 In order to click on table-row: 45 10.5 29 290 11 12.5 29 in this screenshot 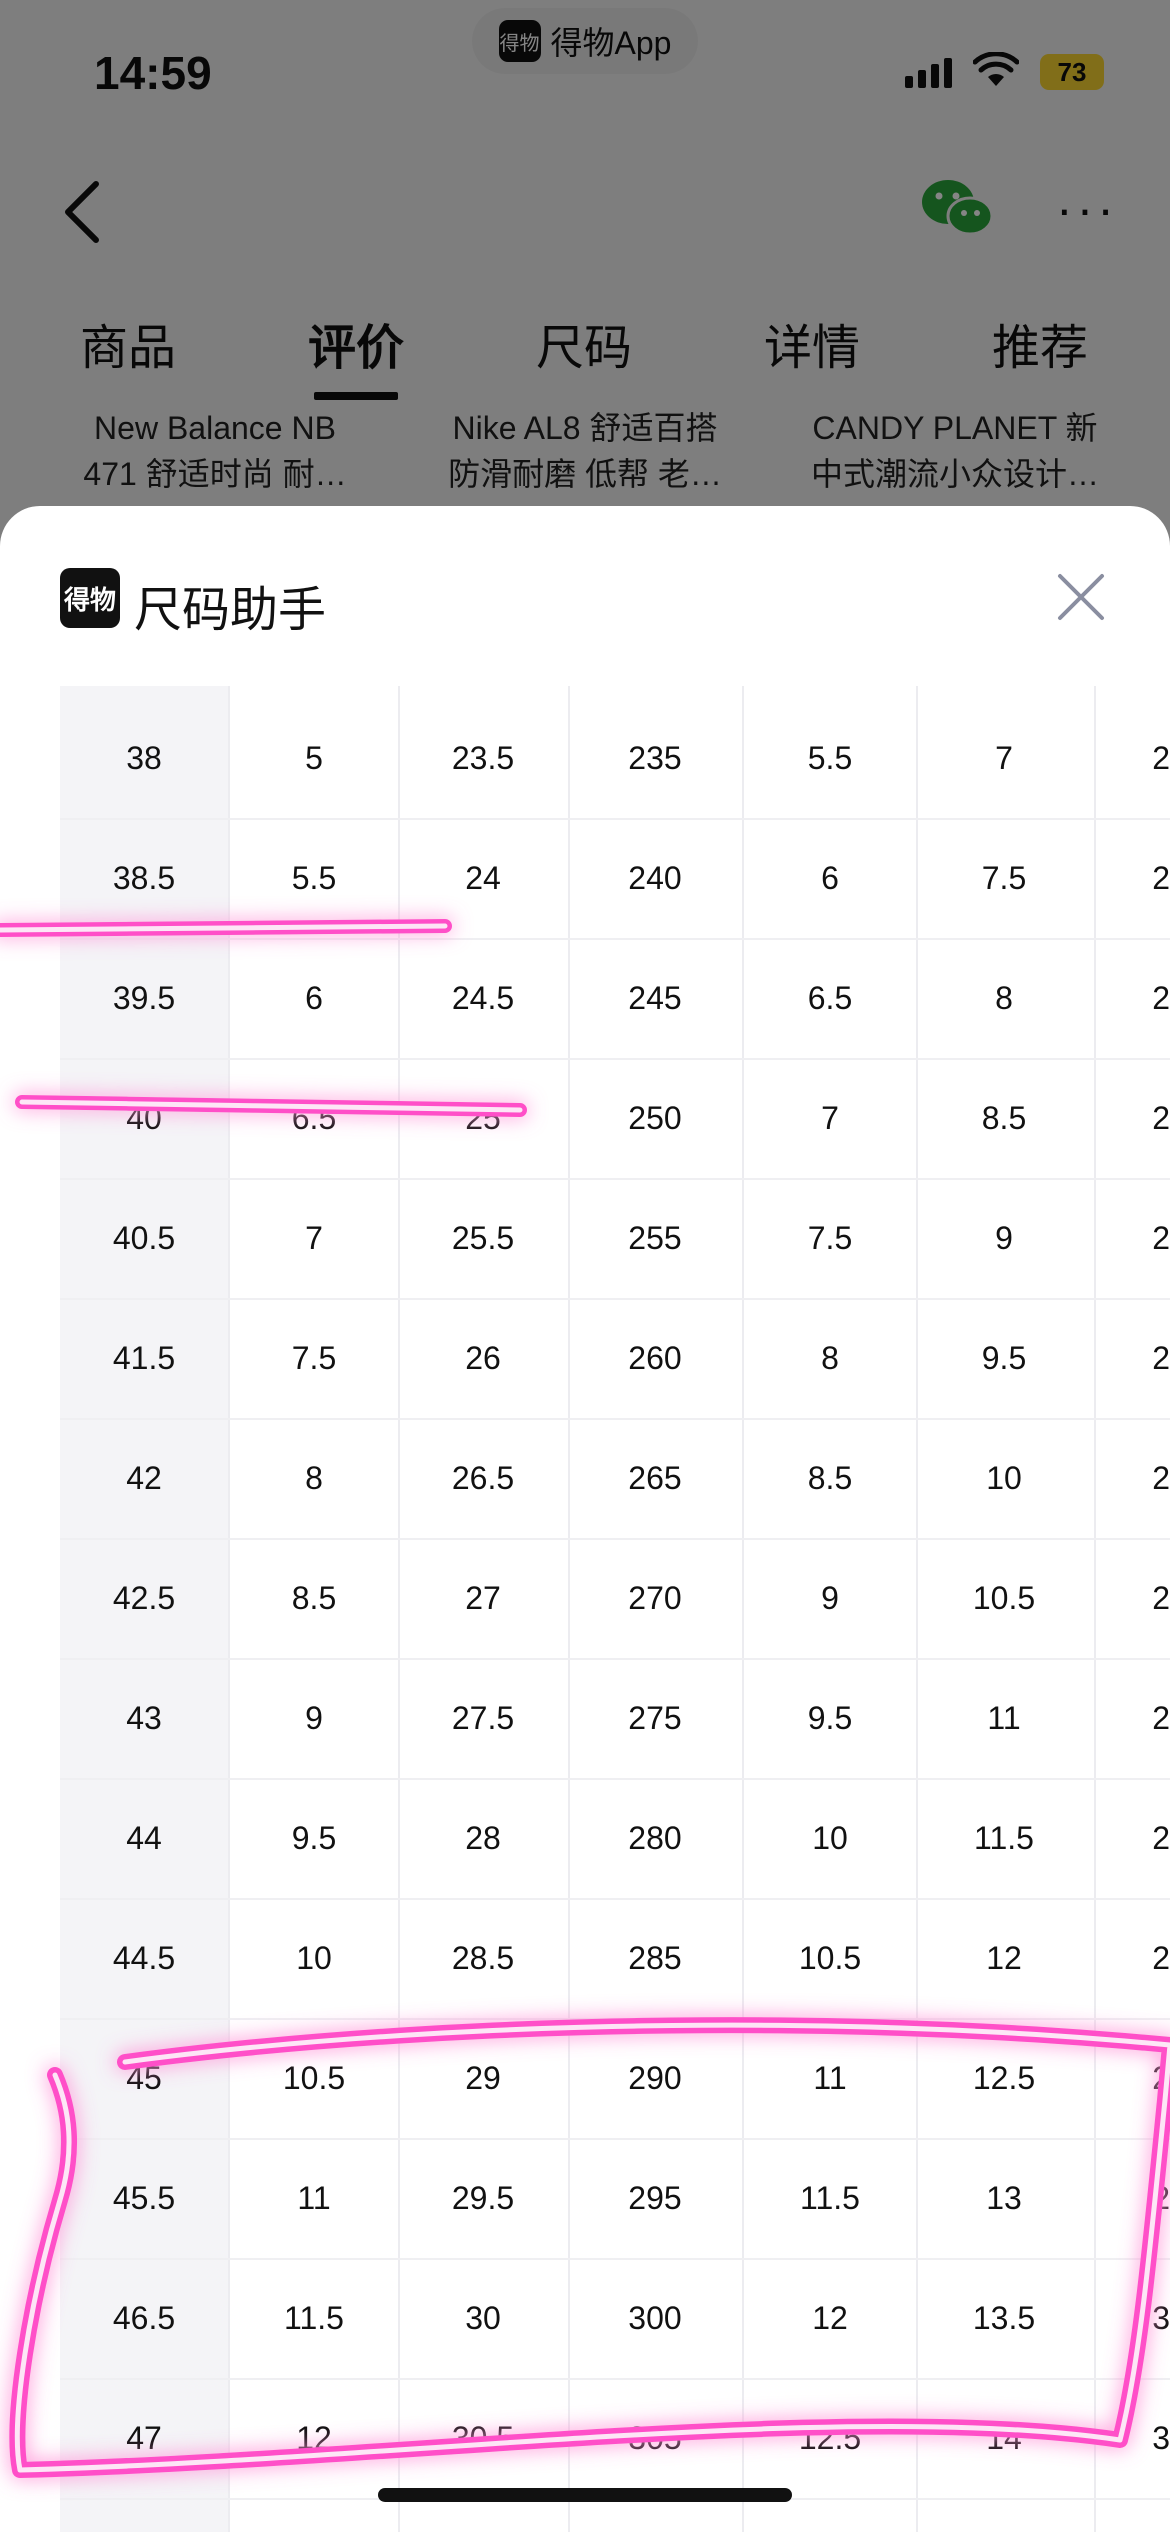, I will do `click(615, 2079)`.